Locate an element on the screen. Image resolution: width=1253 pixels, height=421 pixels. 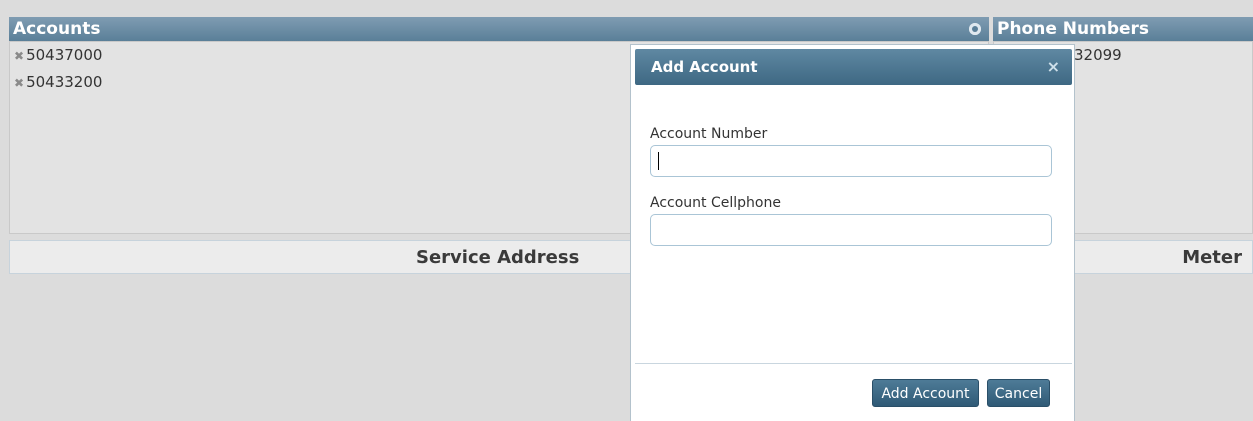
gear-icon is located at coordinates (975, 29).